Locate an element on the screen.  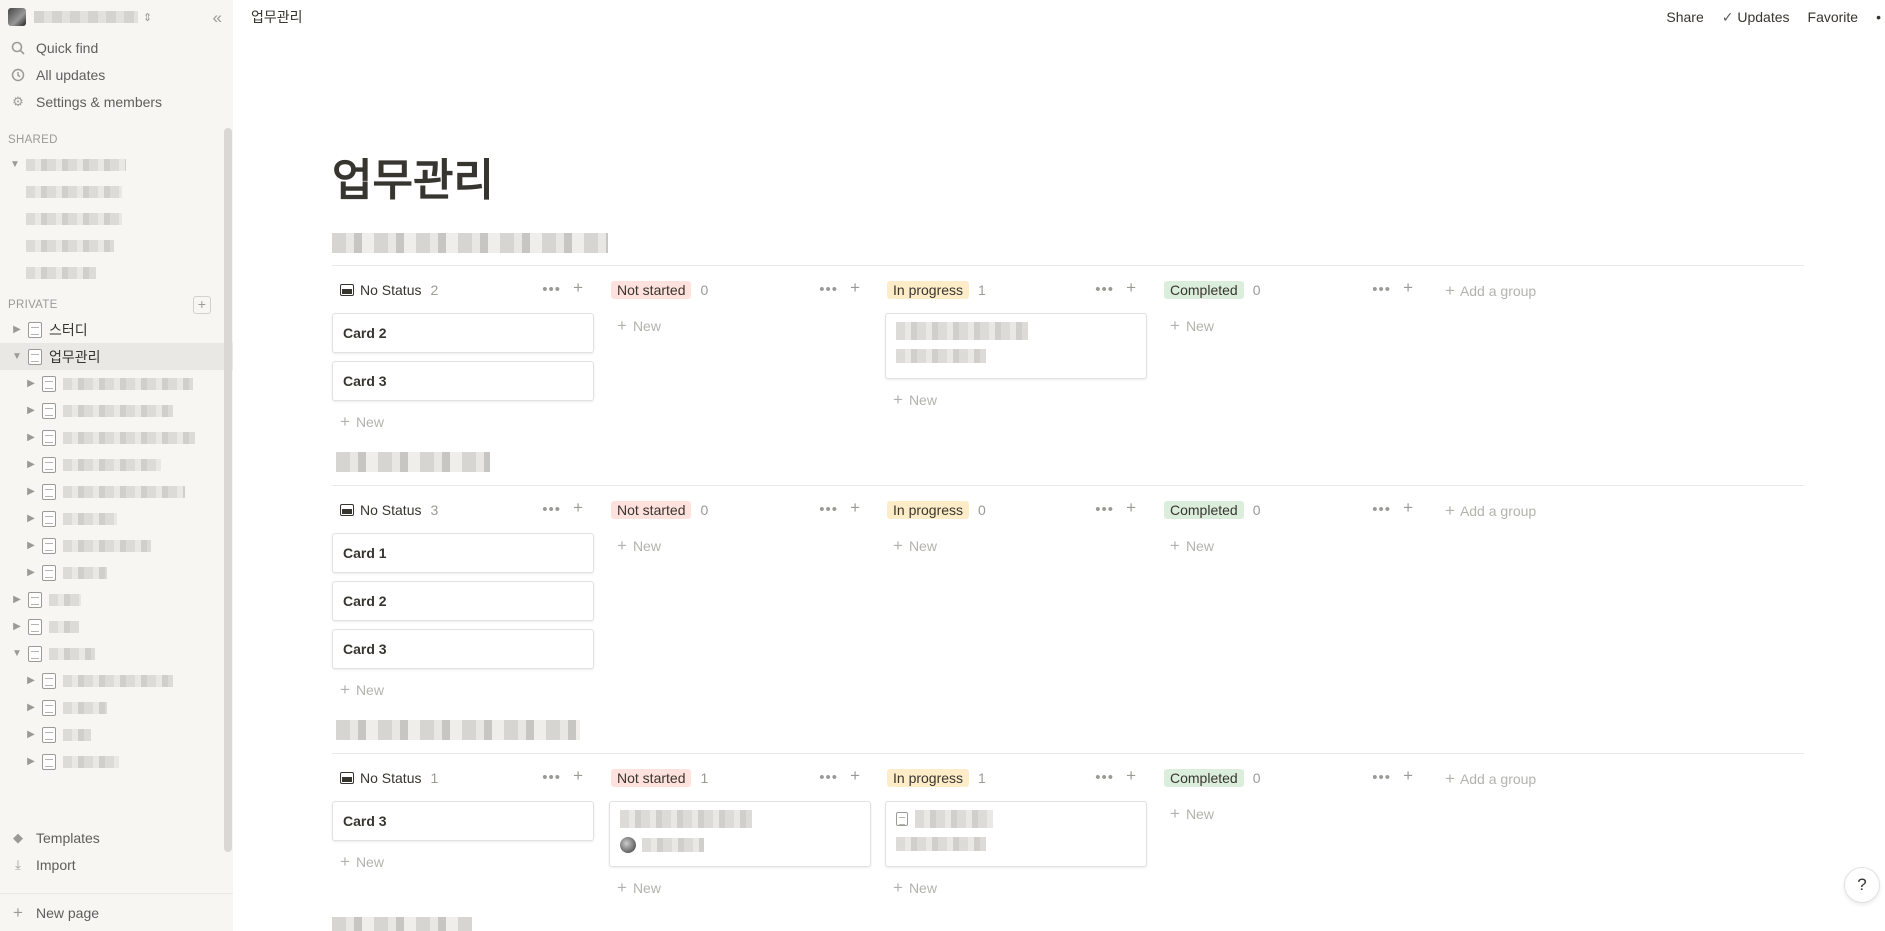
sidebar-scrollbar is located at coordinates (228, 490).